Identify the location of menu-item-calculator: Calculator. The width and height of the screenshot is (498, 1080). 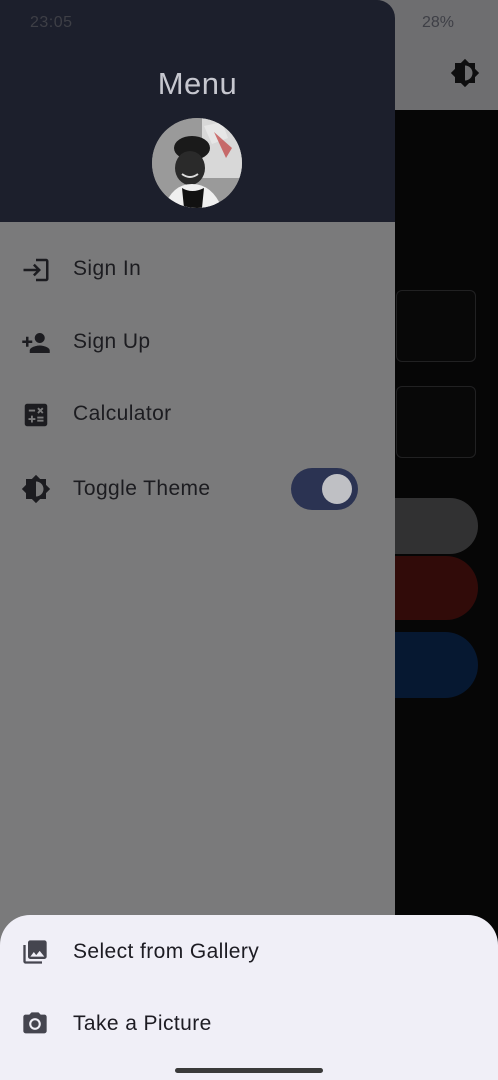
(197, 415).